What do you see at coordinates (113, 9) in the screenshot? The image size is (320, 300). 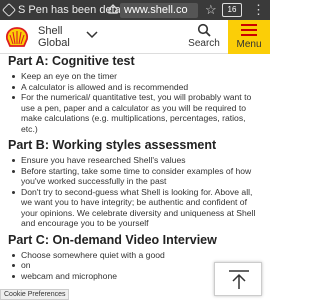 I see `home-icon` at bounding box center [113, 9].